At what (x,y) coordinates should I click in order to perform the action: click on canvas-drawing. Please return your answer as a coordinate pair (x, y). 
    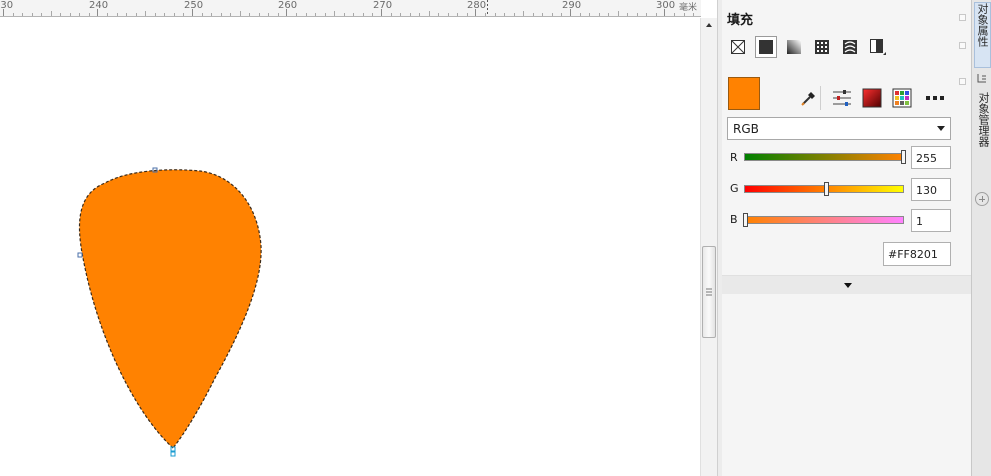
    Looking at the image, I should click on (169, 312).